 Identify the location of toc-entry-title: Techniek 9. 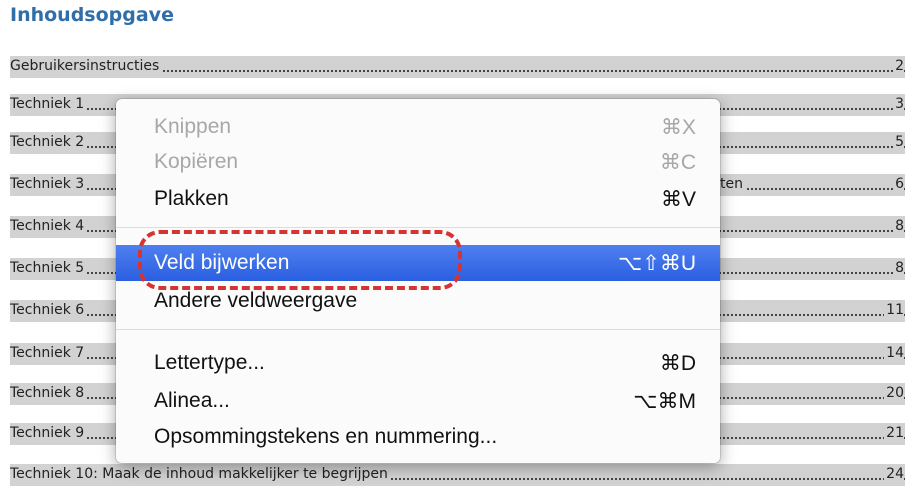
(48, 433).